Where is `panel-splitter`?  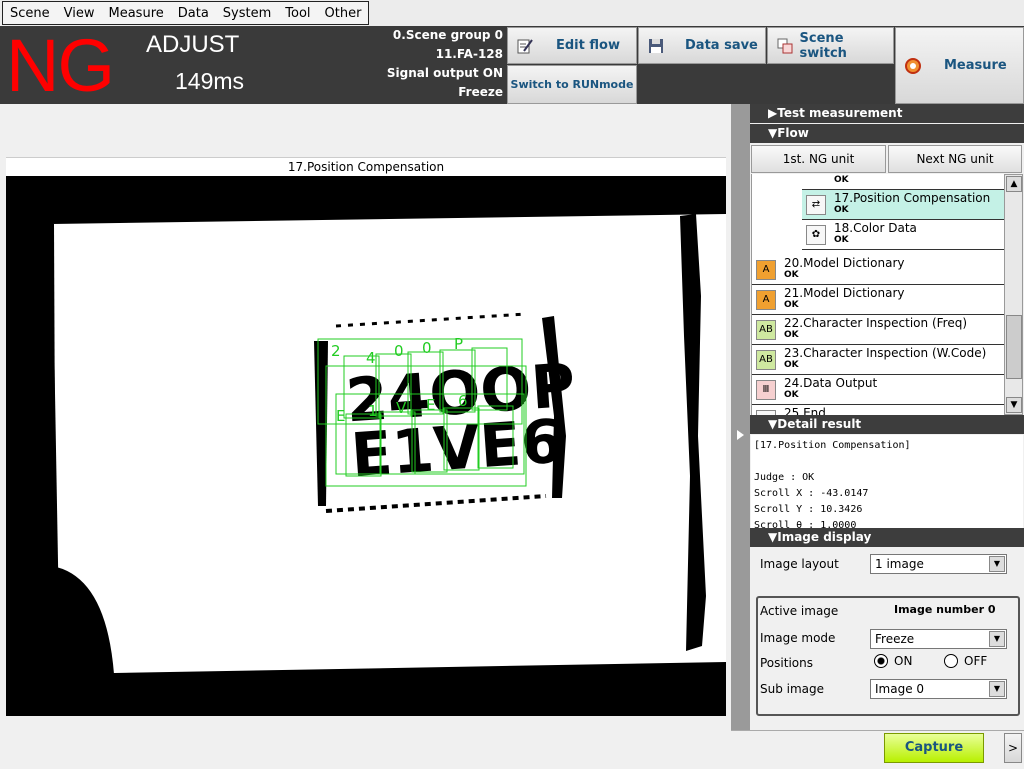 panel-splitter is located at coordinates (740, 417).